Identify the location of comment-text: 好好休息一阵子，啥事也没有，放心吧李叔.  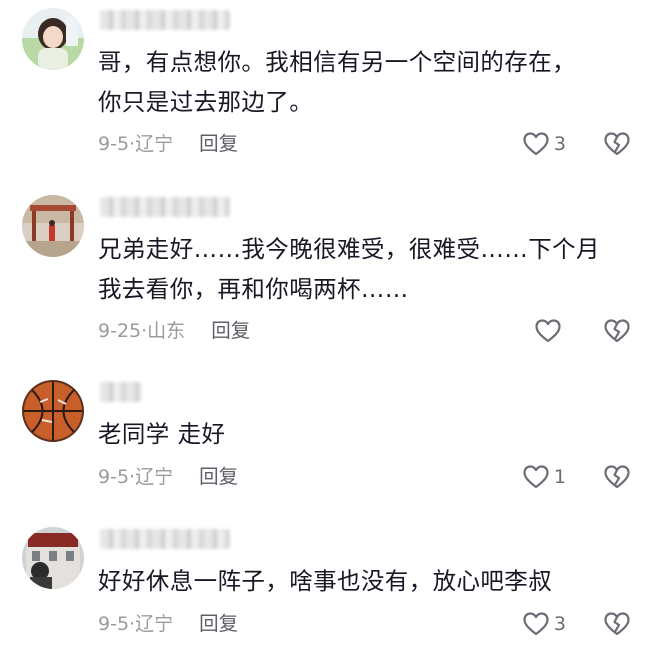
(325, 581).